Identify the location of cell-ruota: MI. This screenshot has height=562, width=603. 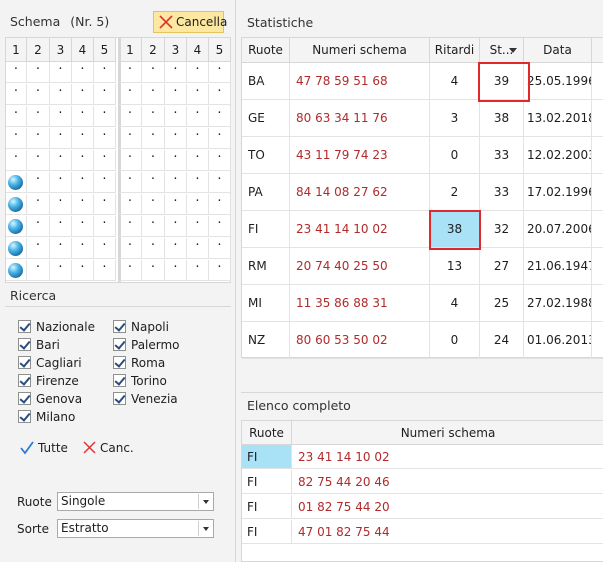
(266, 303).